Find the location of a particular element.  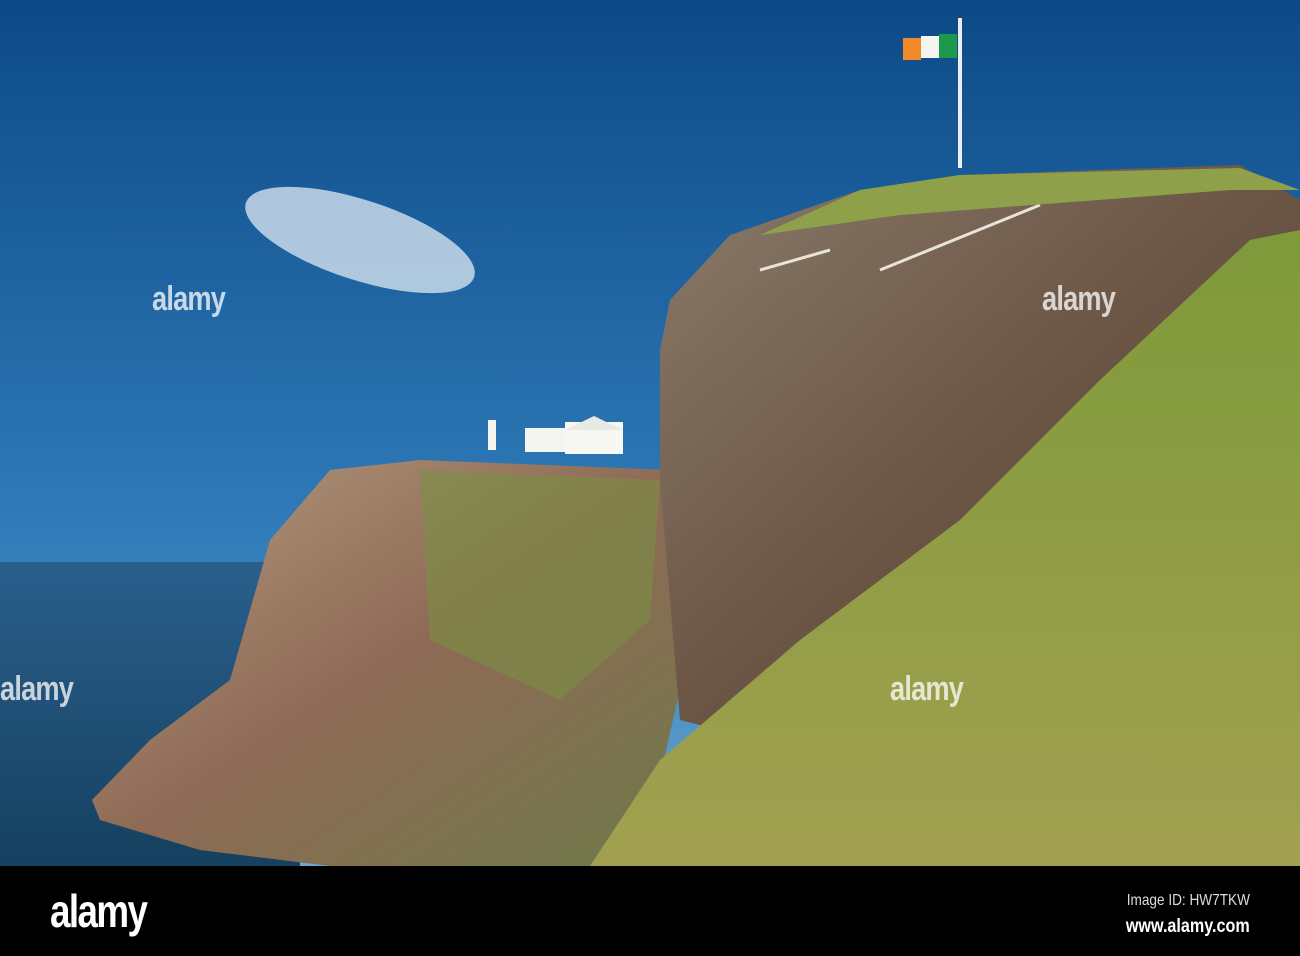

image-id: Image ID: HW7TKW is located at coordinates (1188, 900).